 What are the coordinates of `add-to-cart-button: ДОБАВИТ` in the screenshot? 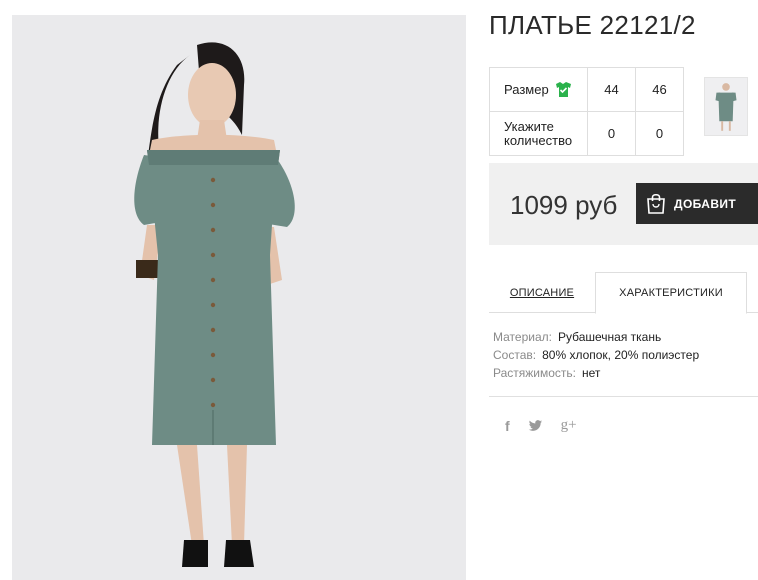 It's located at (697, 203).